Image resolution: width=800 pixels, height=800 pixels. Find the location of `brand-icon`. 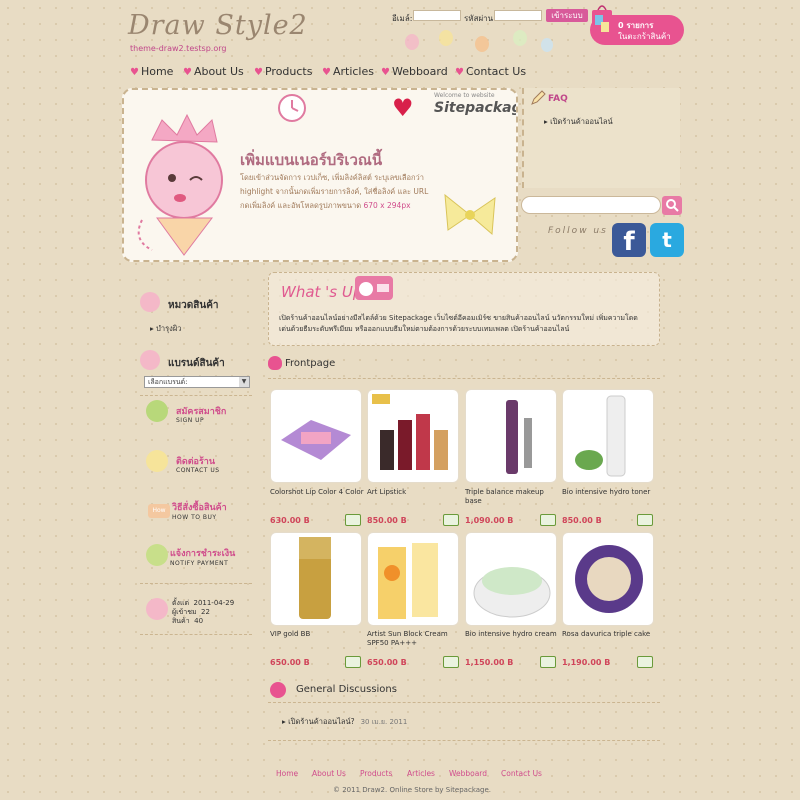

brand-icon is located at coordinates (150, 360).